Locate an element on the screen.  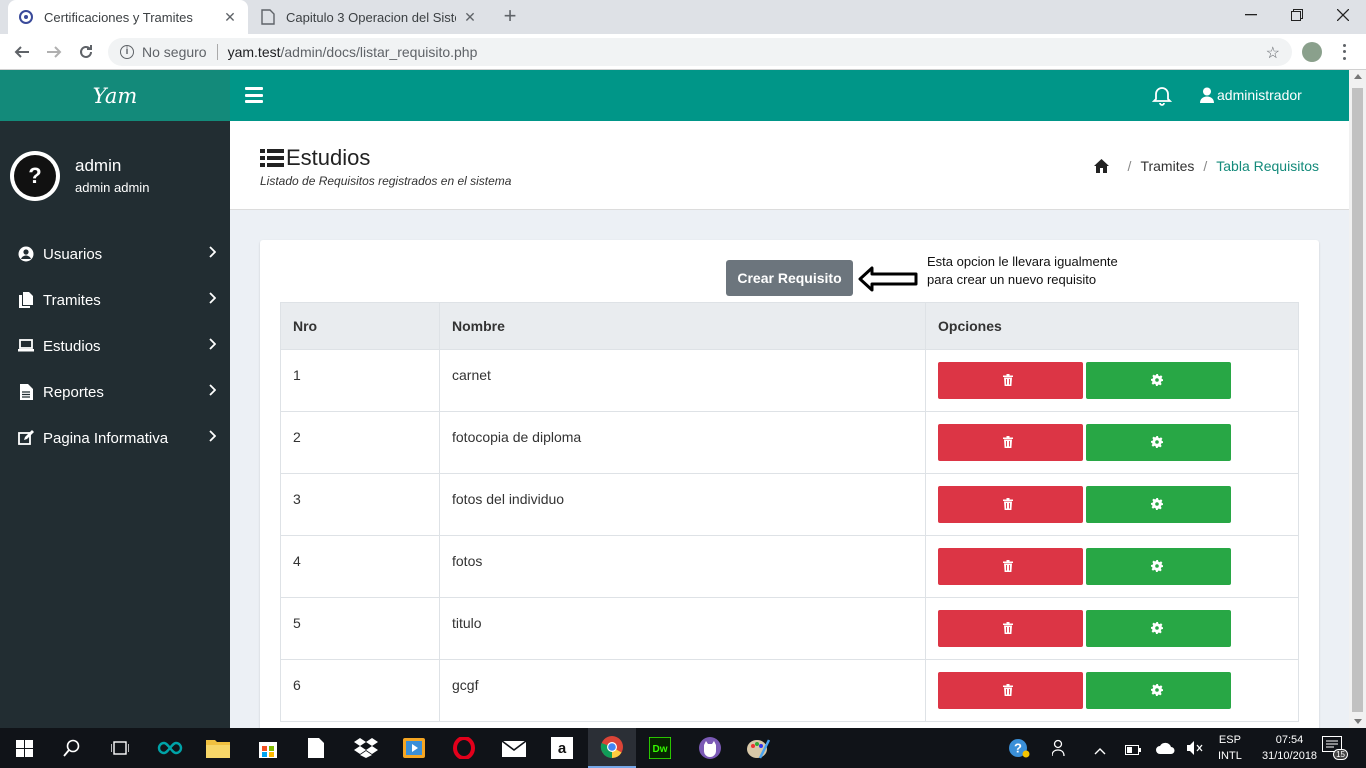
reload-icon is located at coordinates (86, 52).